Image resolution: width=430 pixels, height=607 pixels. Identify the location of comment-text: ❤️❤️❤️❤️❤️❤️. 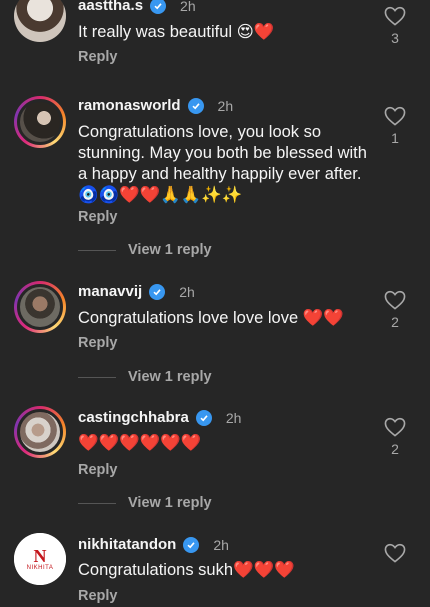
(140, 443).